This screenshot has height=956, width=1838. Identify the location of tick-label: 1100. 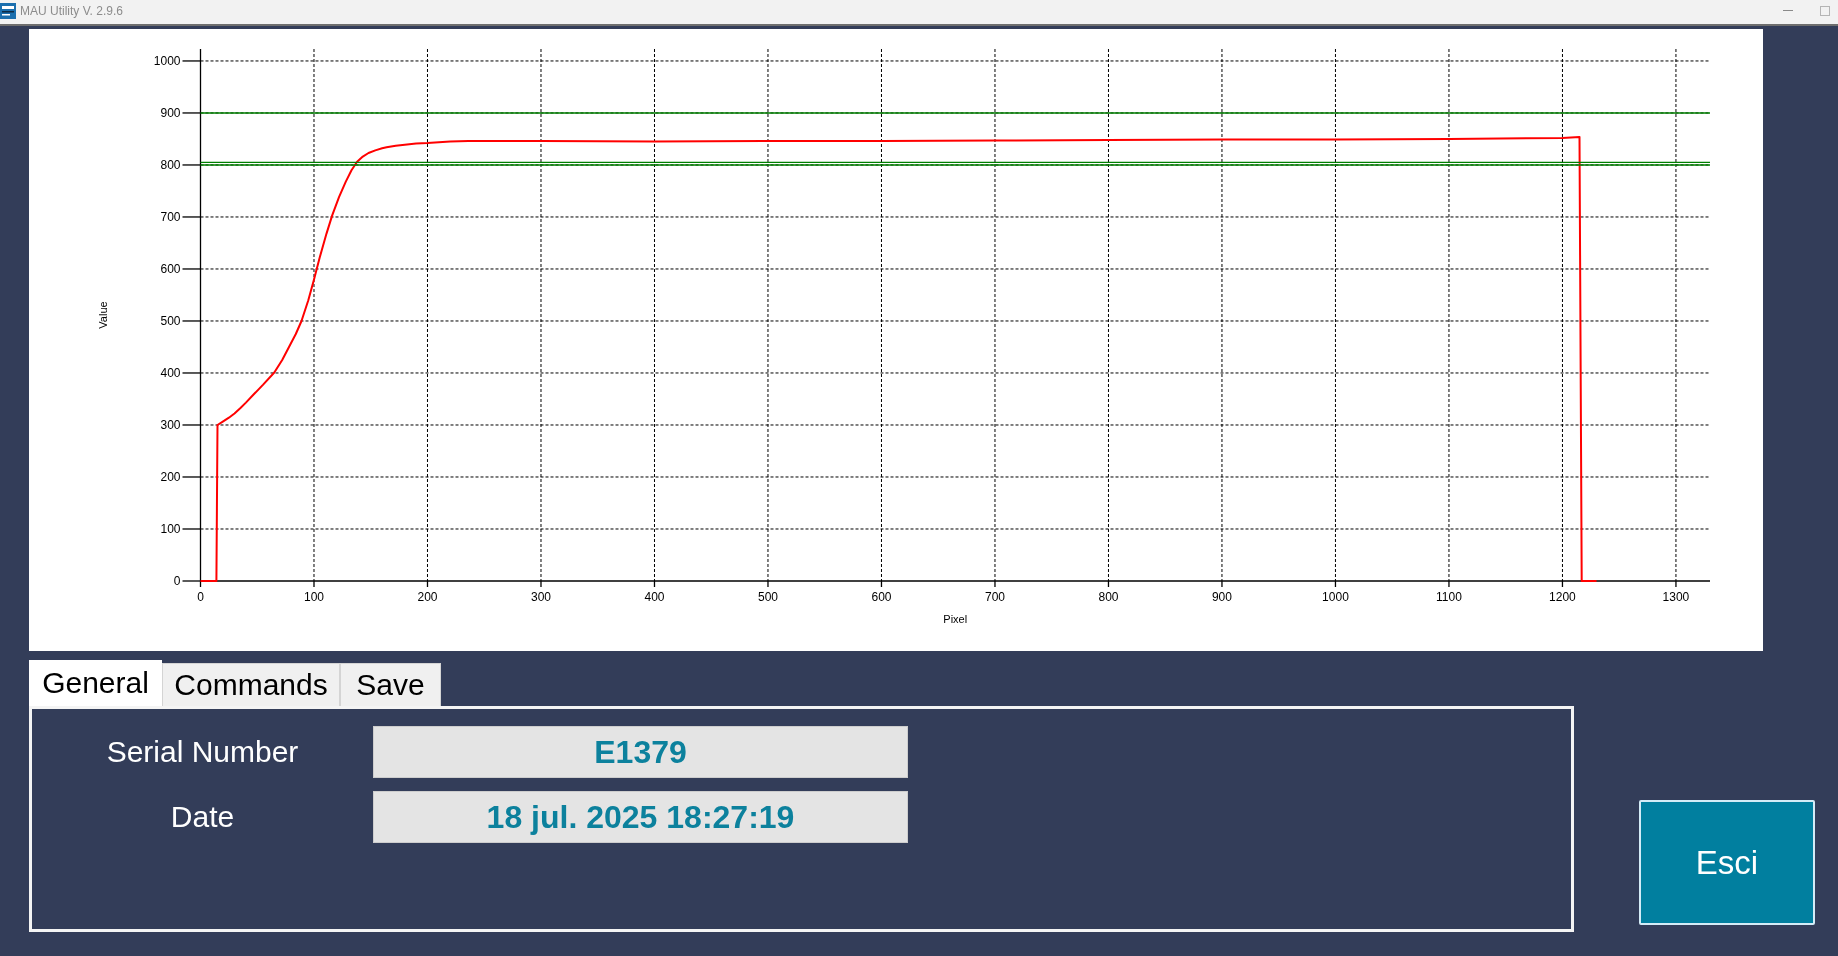
(1449, 597).